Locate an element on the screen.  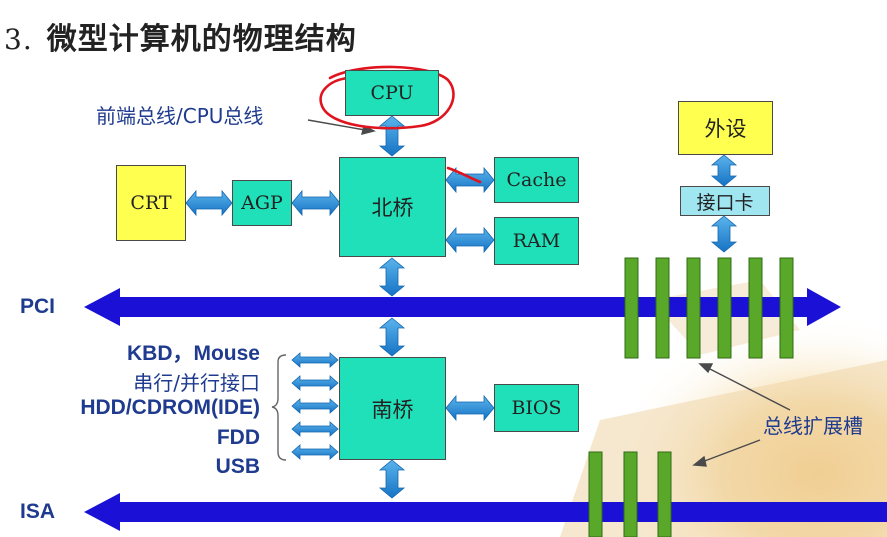
crt-agp-arrow is located at coordinates (209, 203).